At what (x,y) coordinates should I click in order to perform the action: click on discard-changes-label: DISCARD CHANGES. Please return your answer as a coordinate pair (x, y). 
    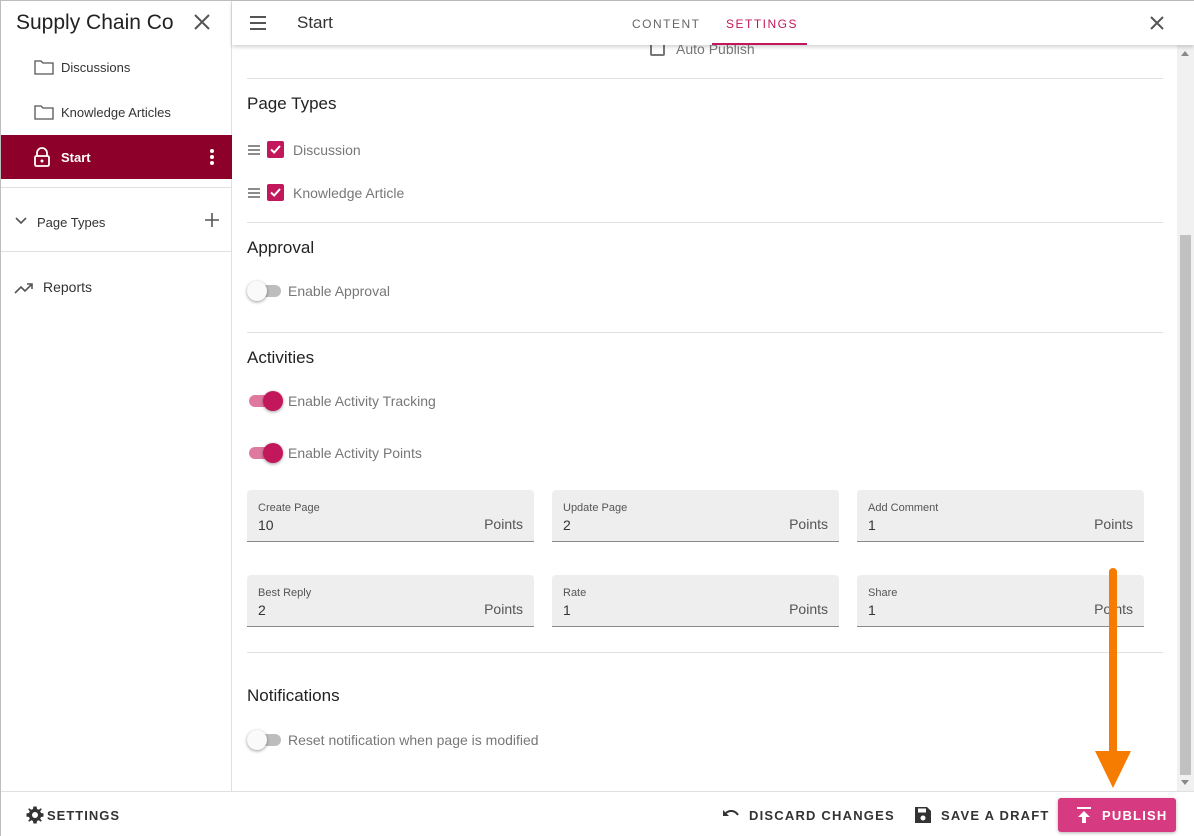
    Looking at the image, I should click on (822, 815).